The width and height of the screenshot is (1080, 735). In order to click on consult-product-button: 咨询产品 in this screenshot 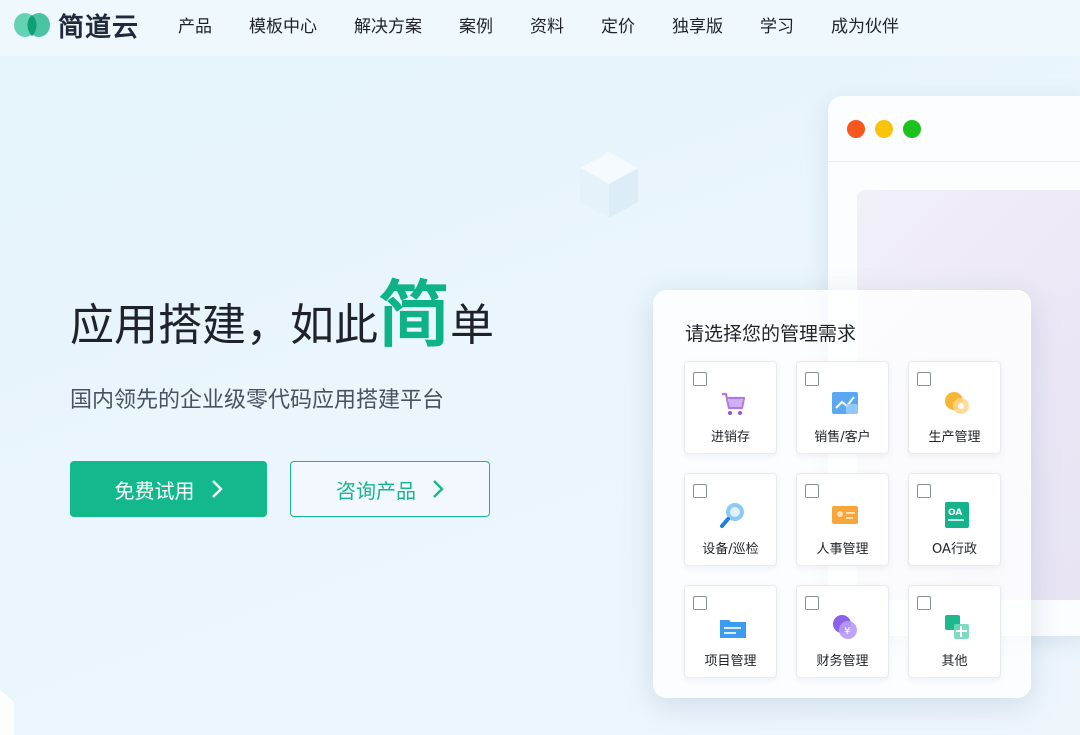, I will do `click(390, 489)`.